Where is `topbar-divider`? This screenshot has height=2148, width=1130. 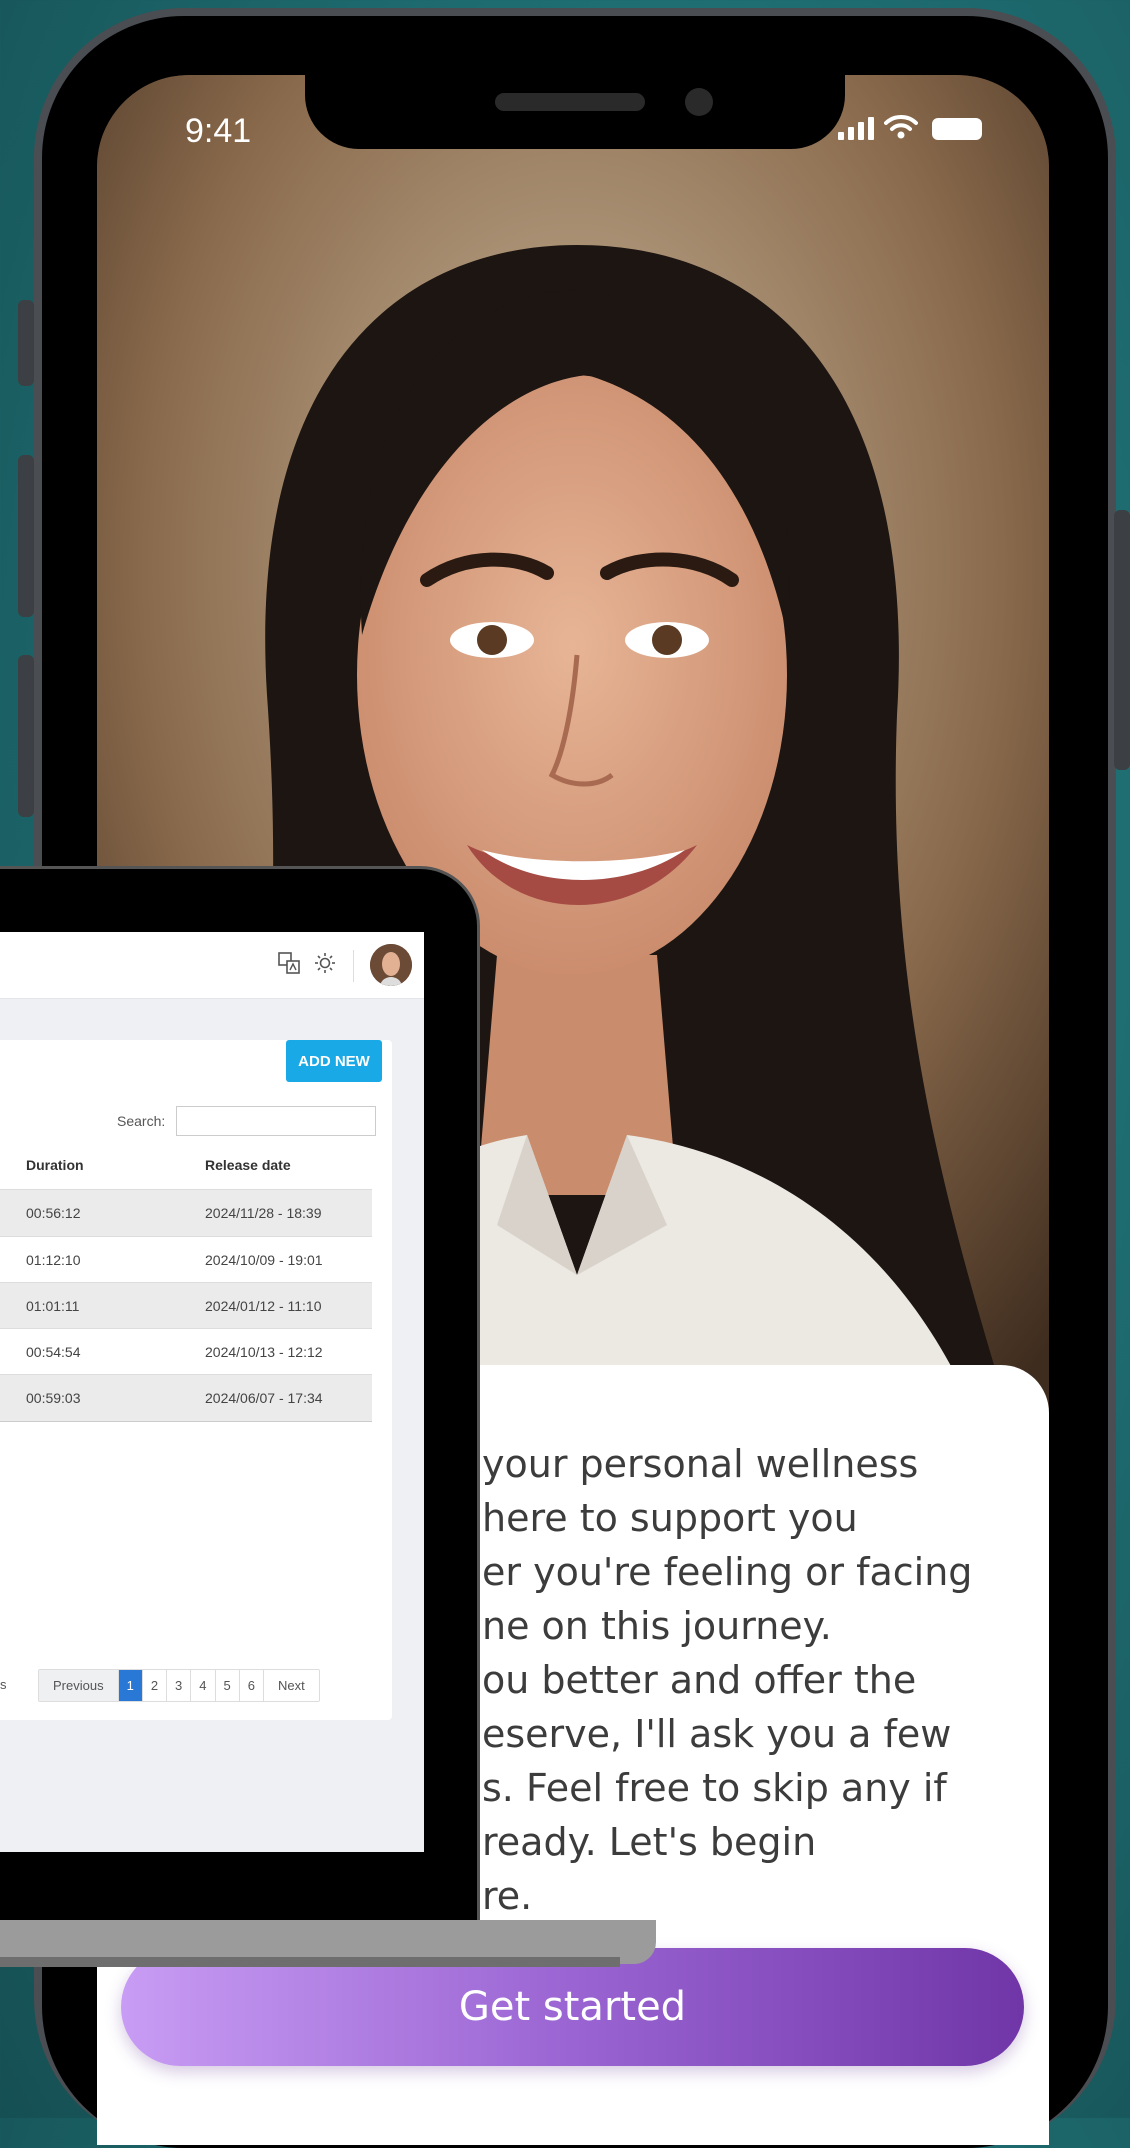 topbar-divider is located at coordinates (353, 966).